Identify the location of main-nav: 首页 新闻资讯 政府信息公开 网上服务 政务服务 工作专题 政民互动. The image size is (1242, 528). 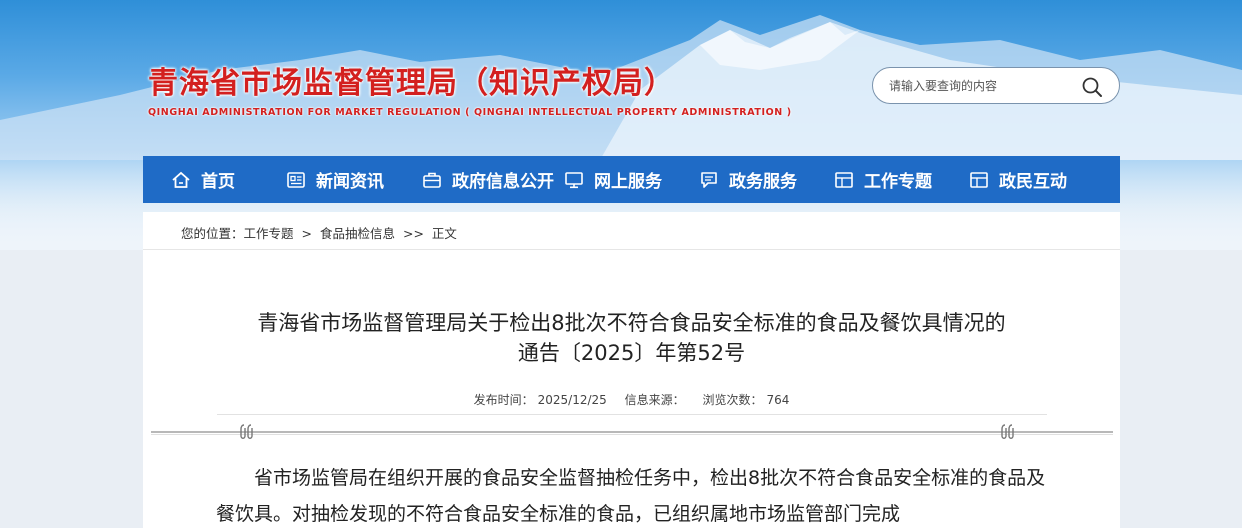
(631, 179).